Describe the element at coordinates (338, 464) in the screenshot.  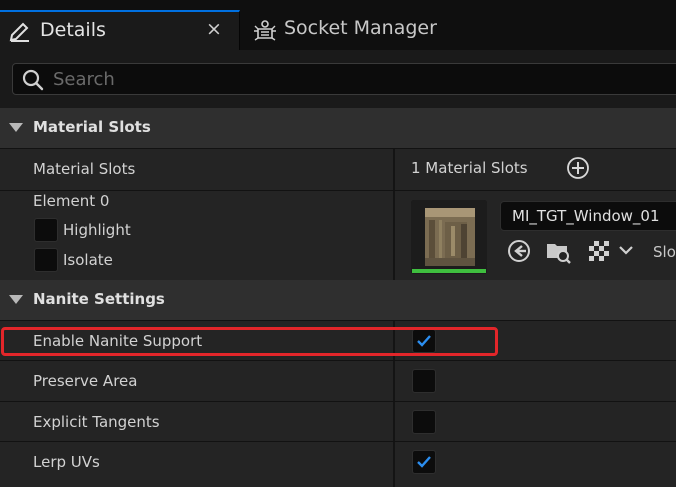
I see `lerp-uvs-row: Lerp UVs` at that location.